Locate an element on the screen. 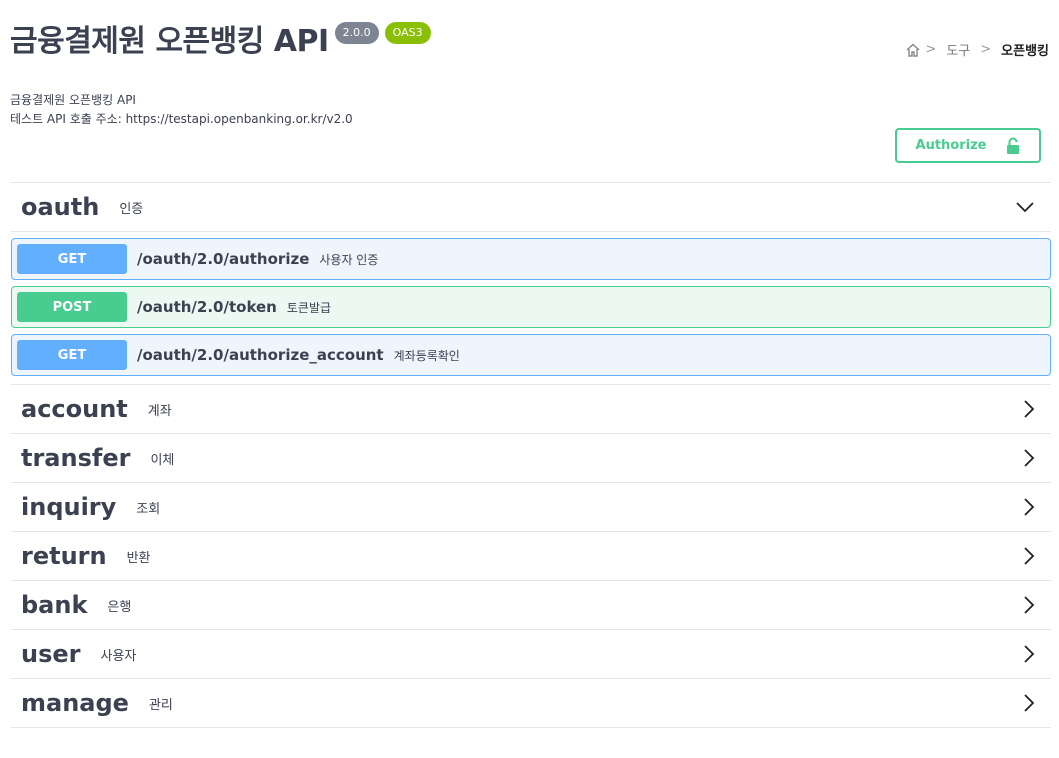  section-description: 반환 is located at coordinates (138, 558).